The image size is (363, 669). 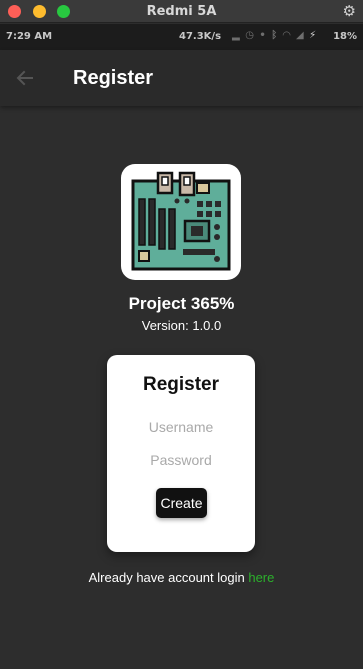 What do you see at coordinates (250, 35) in the screenshot?
I see `clock-icon: ◷` at bounding box center [250, 35].